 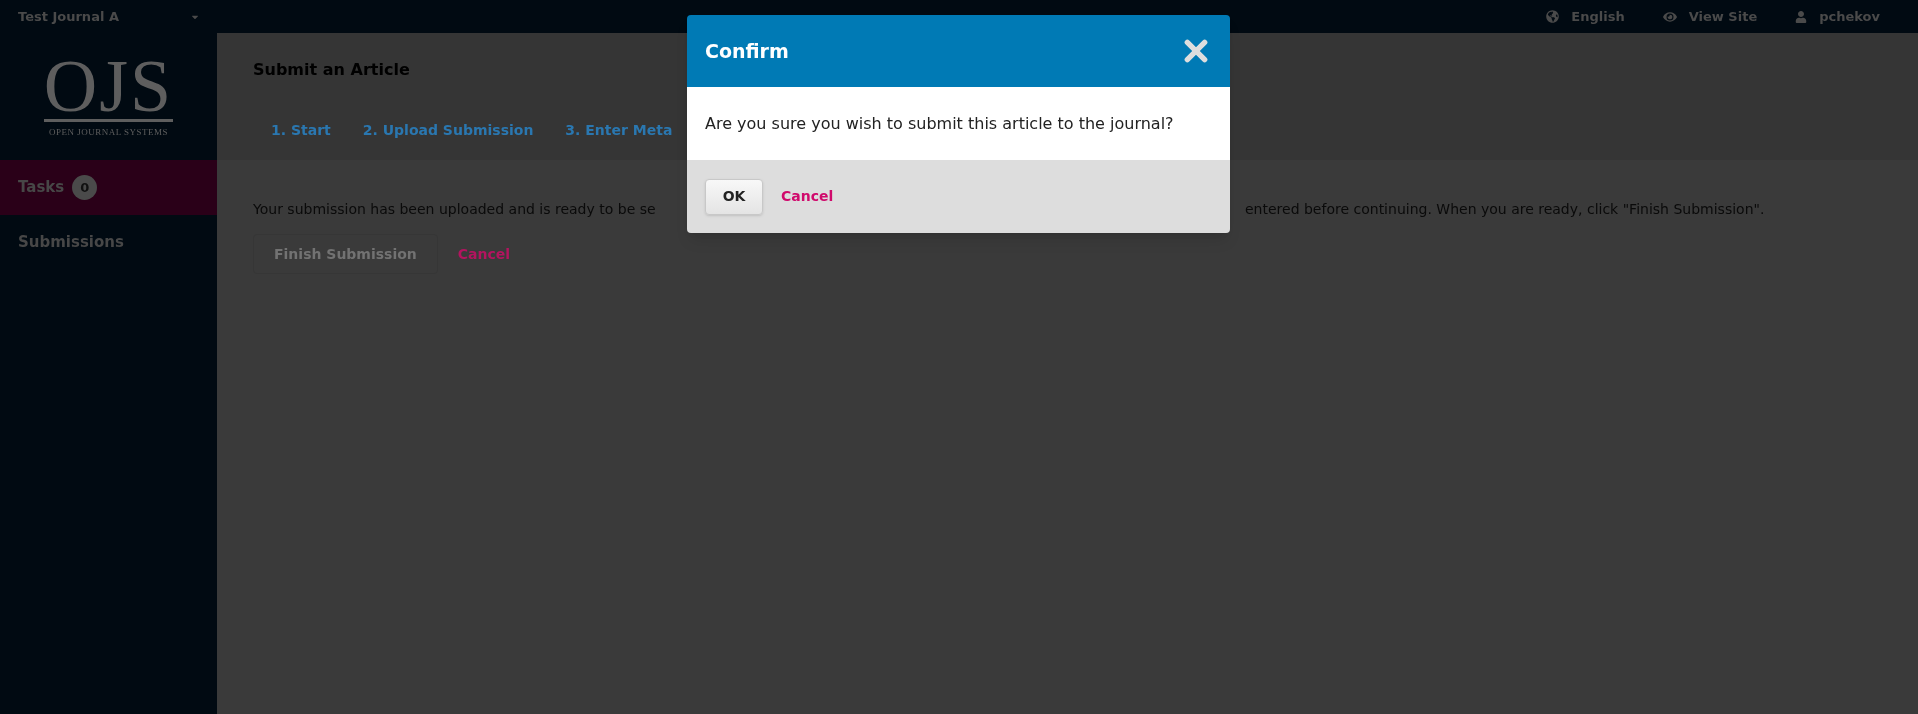 I want to click on sidebar-item: Submissions, so click(x=108, y=242).